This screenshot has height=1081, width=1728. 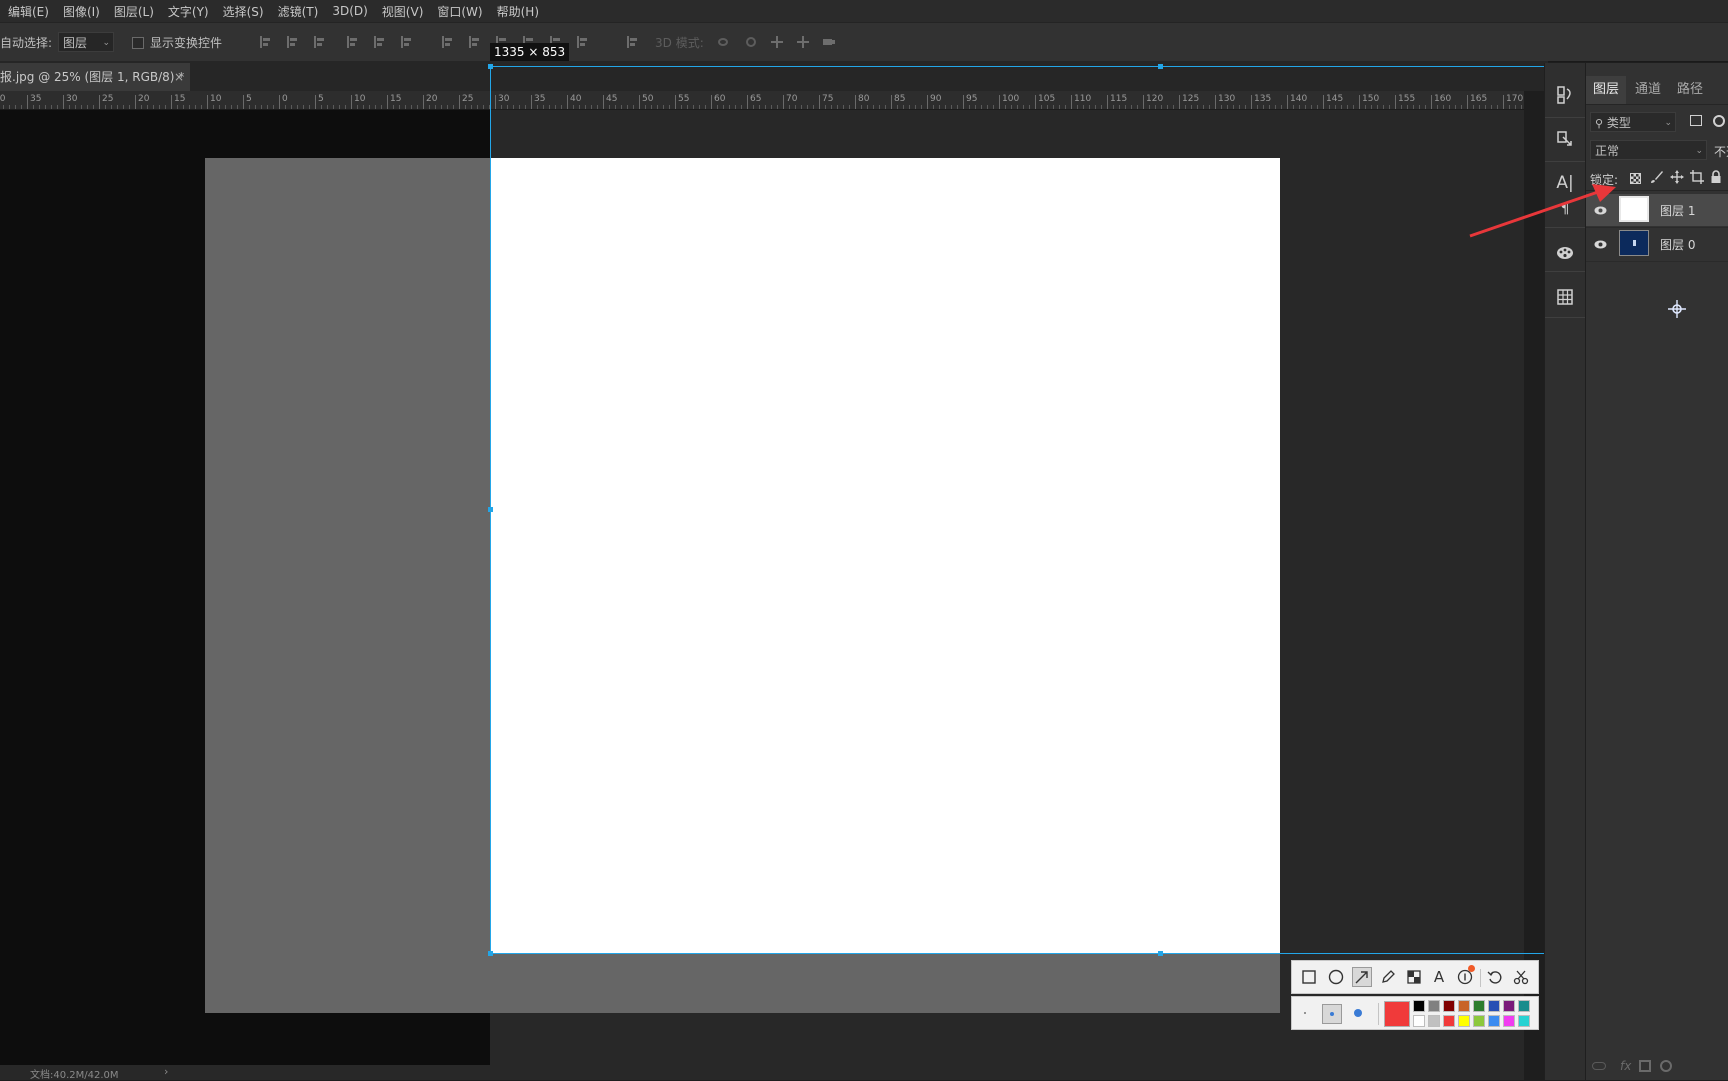 What do you see at coordinates (396, 99) in the screenshot?
I see `ruler-tick-label: 15` at bounding box center [396, 99].